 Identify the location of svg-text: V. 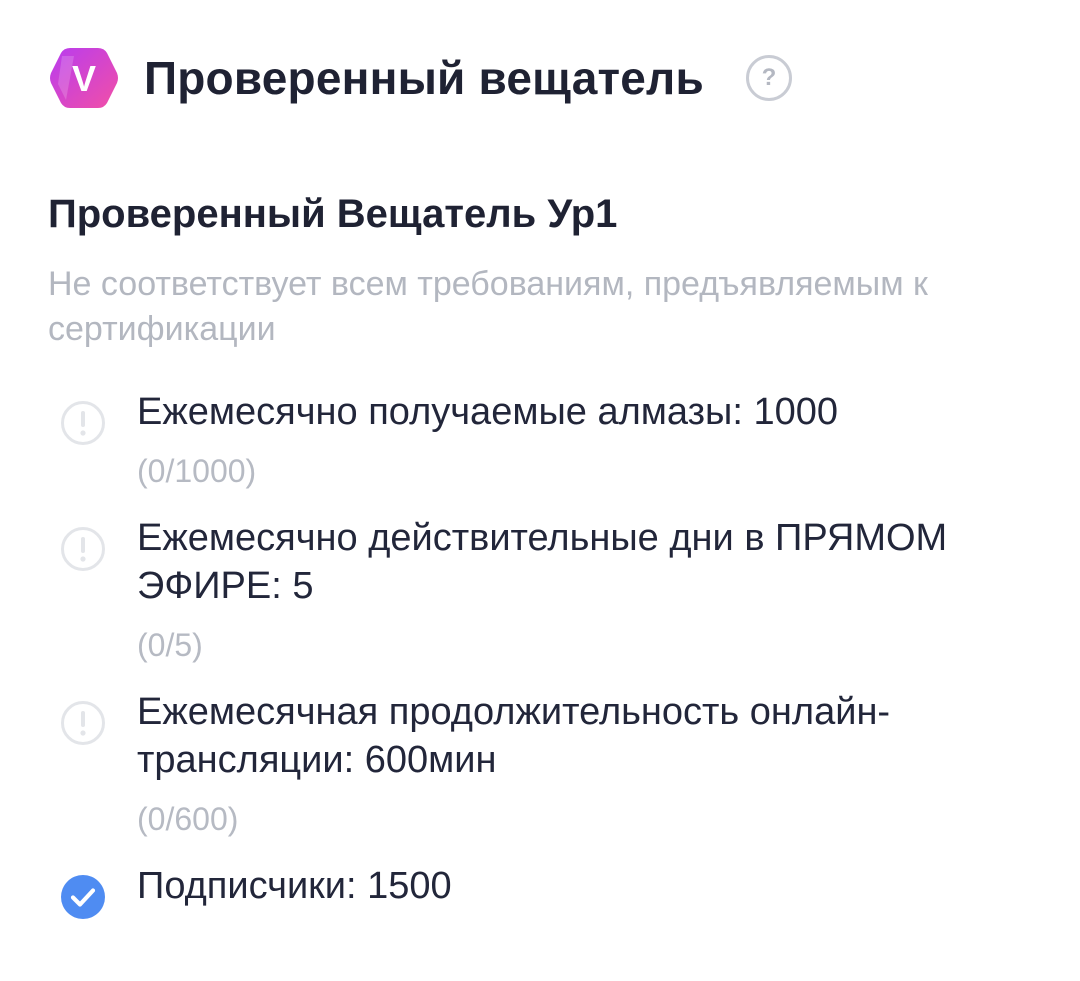
(84, 78).